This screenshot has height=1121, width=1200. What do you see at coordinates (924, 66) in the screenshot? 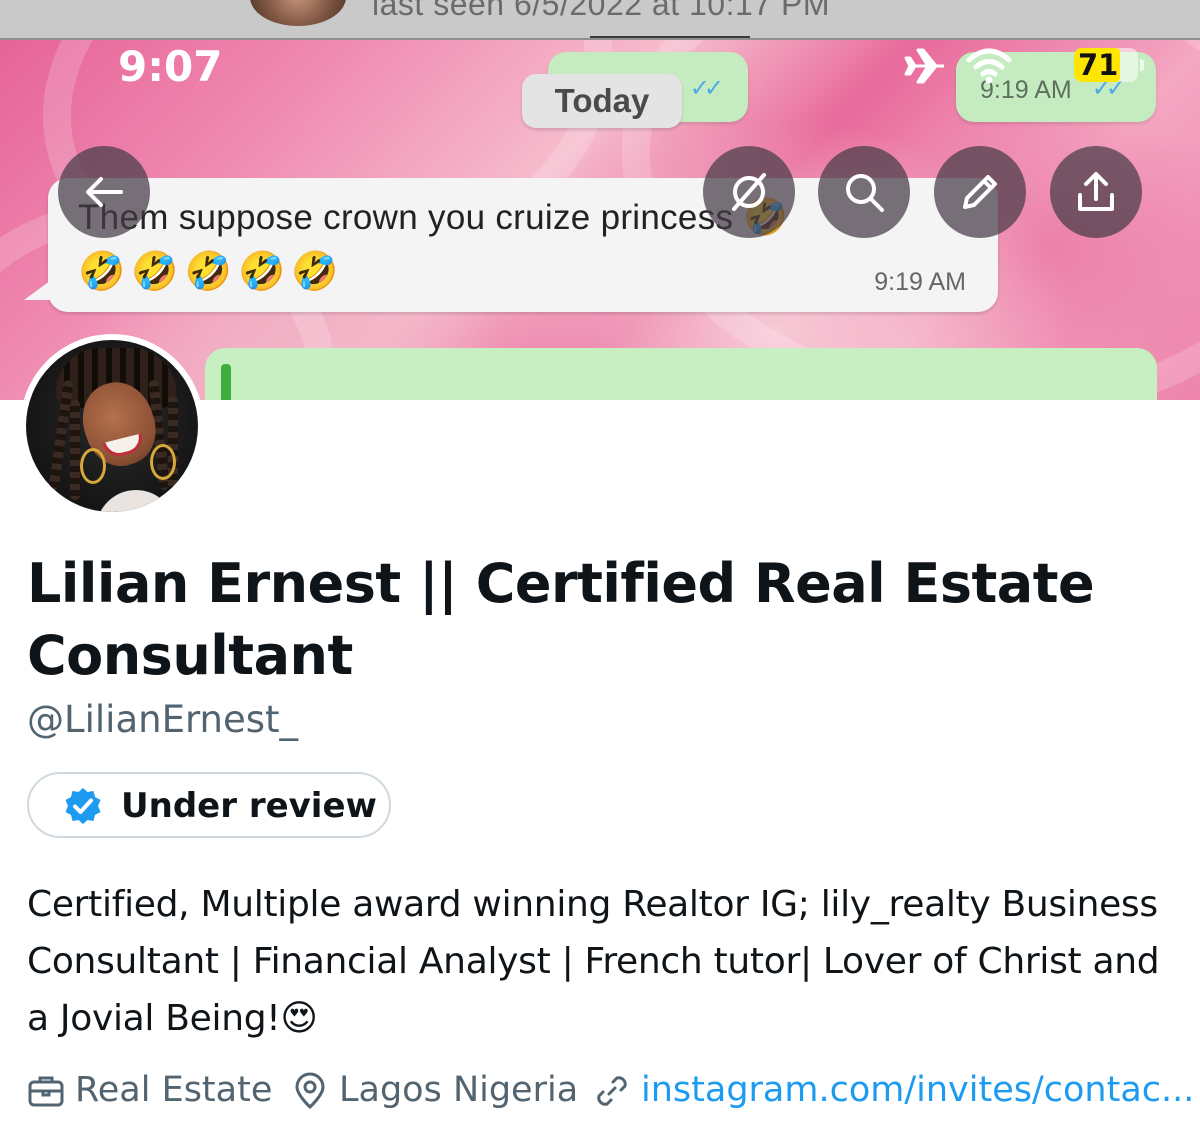
I see `airplane-mode-icon` at bounding box center [924, 66].